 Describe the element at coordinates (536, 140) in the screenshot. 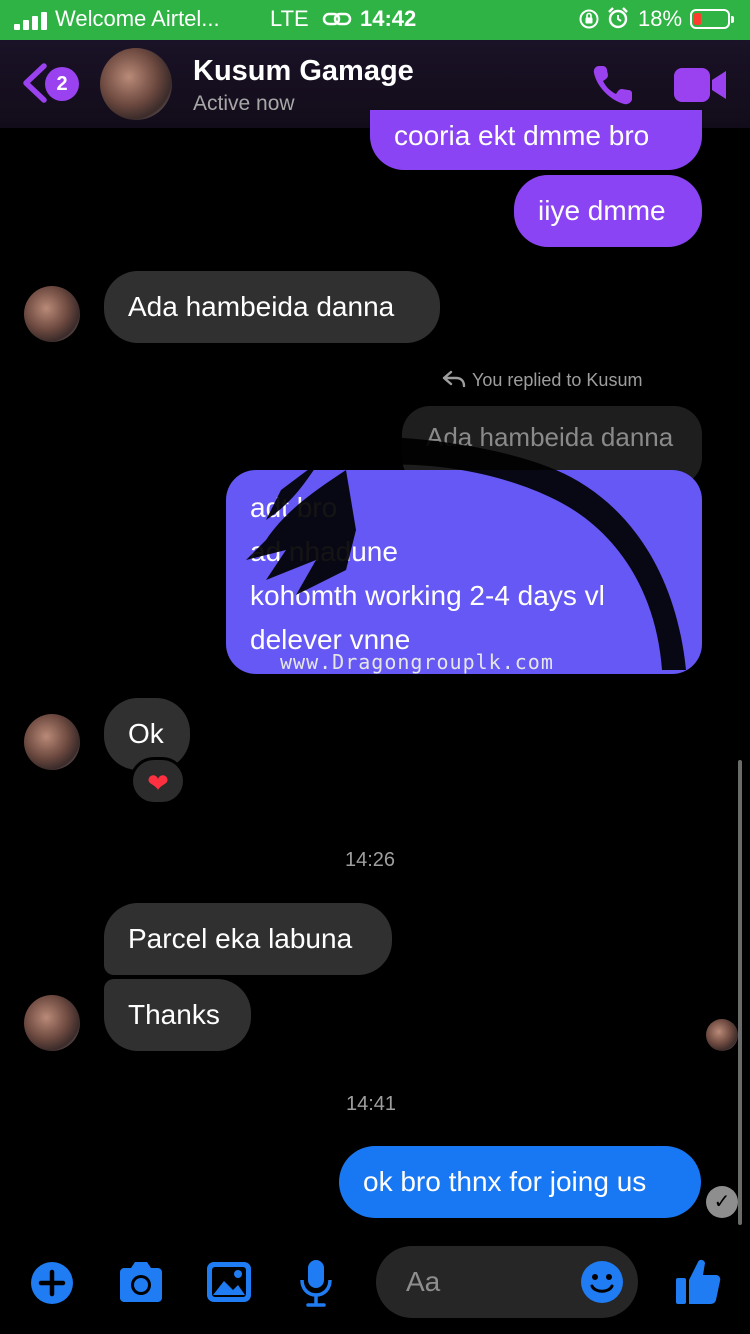

I see `outgoing-message: cooria ekt dmme bro` at that location.